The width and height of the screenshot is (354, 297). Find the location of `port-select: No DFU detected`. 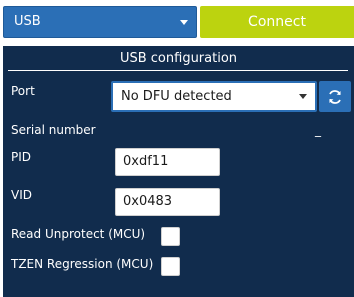

port-select: No DFU detected is located at coordinates (214, 96).